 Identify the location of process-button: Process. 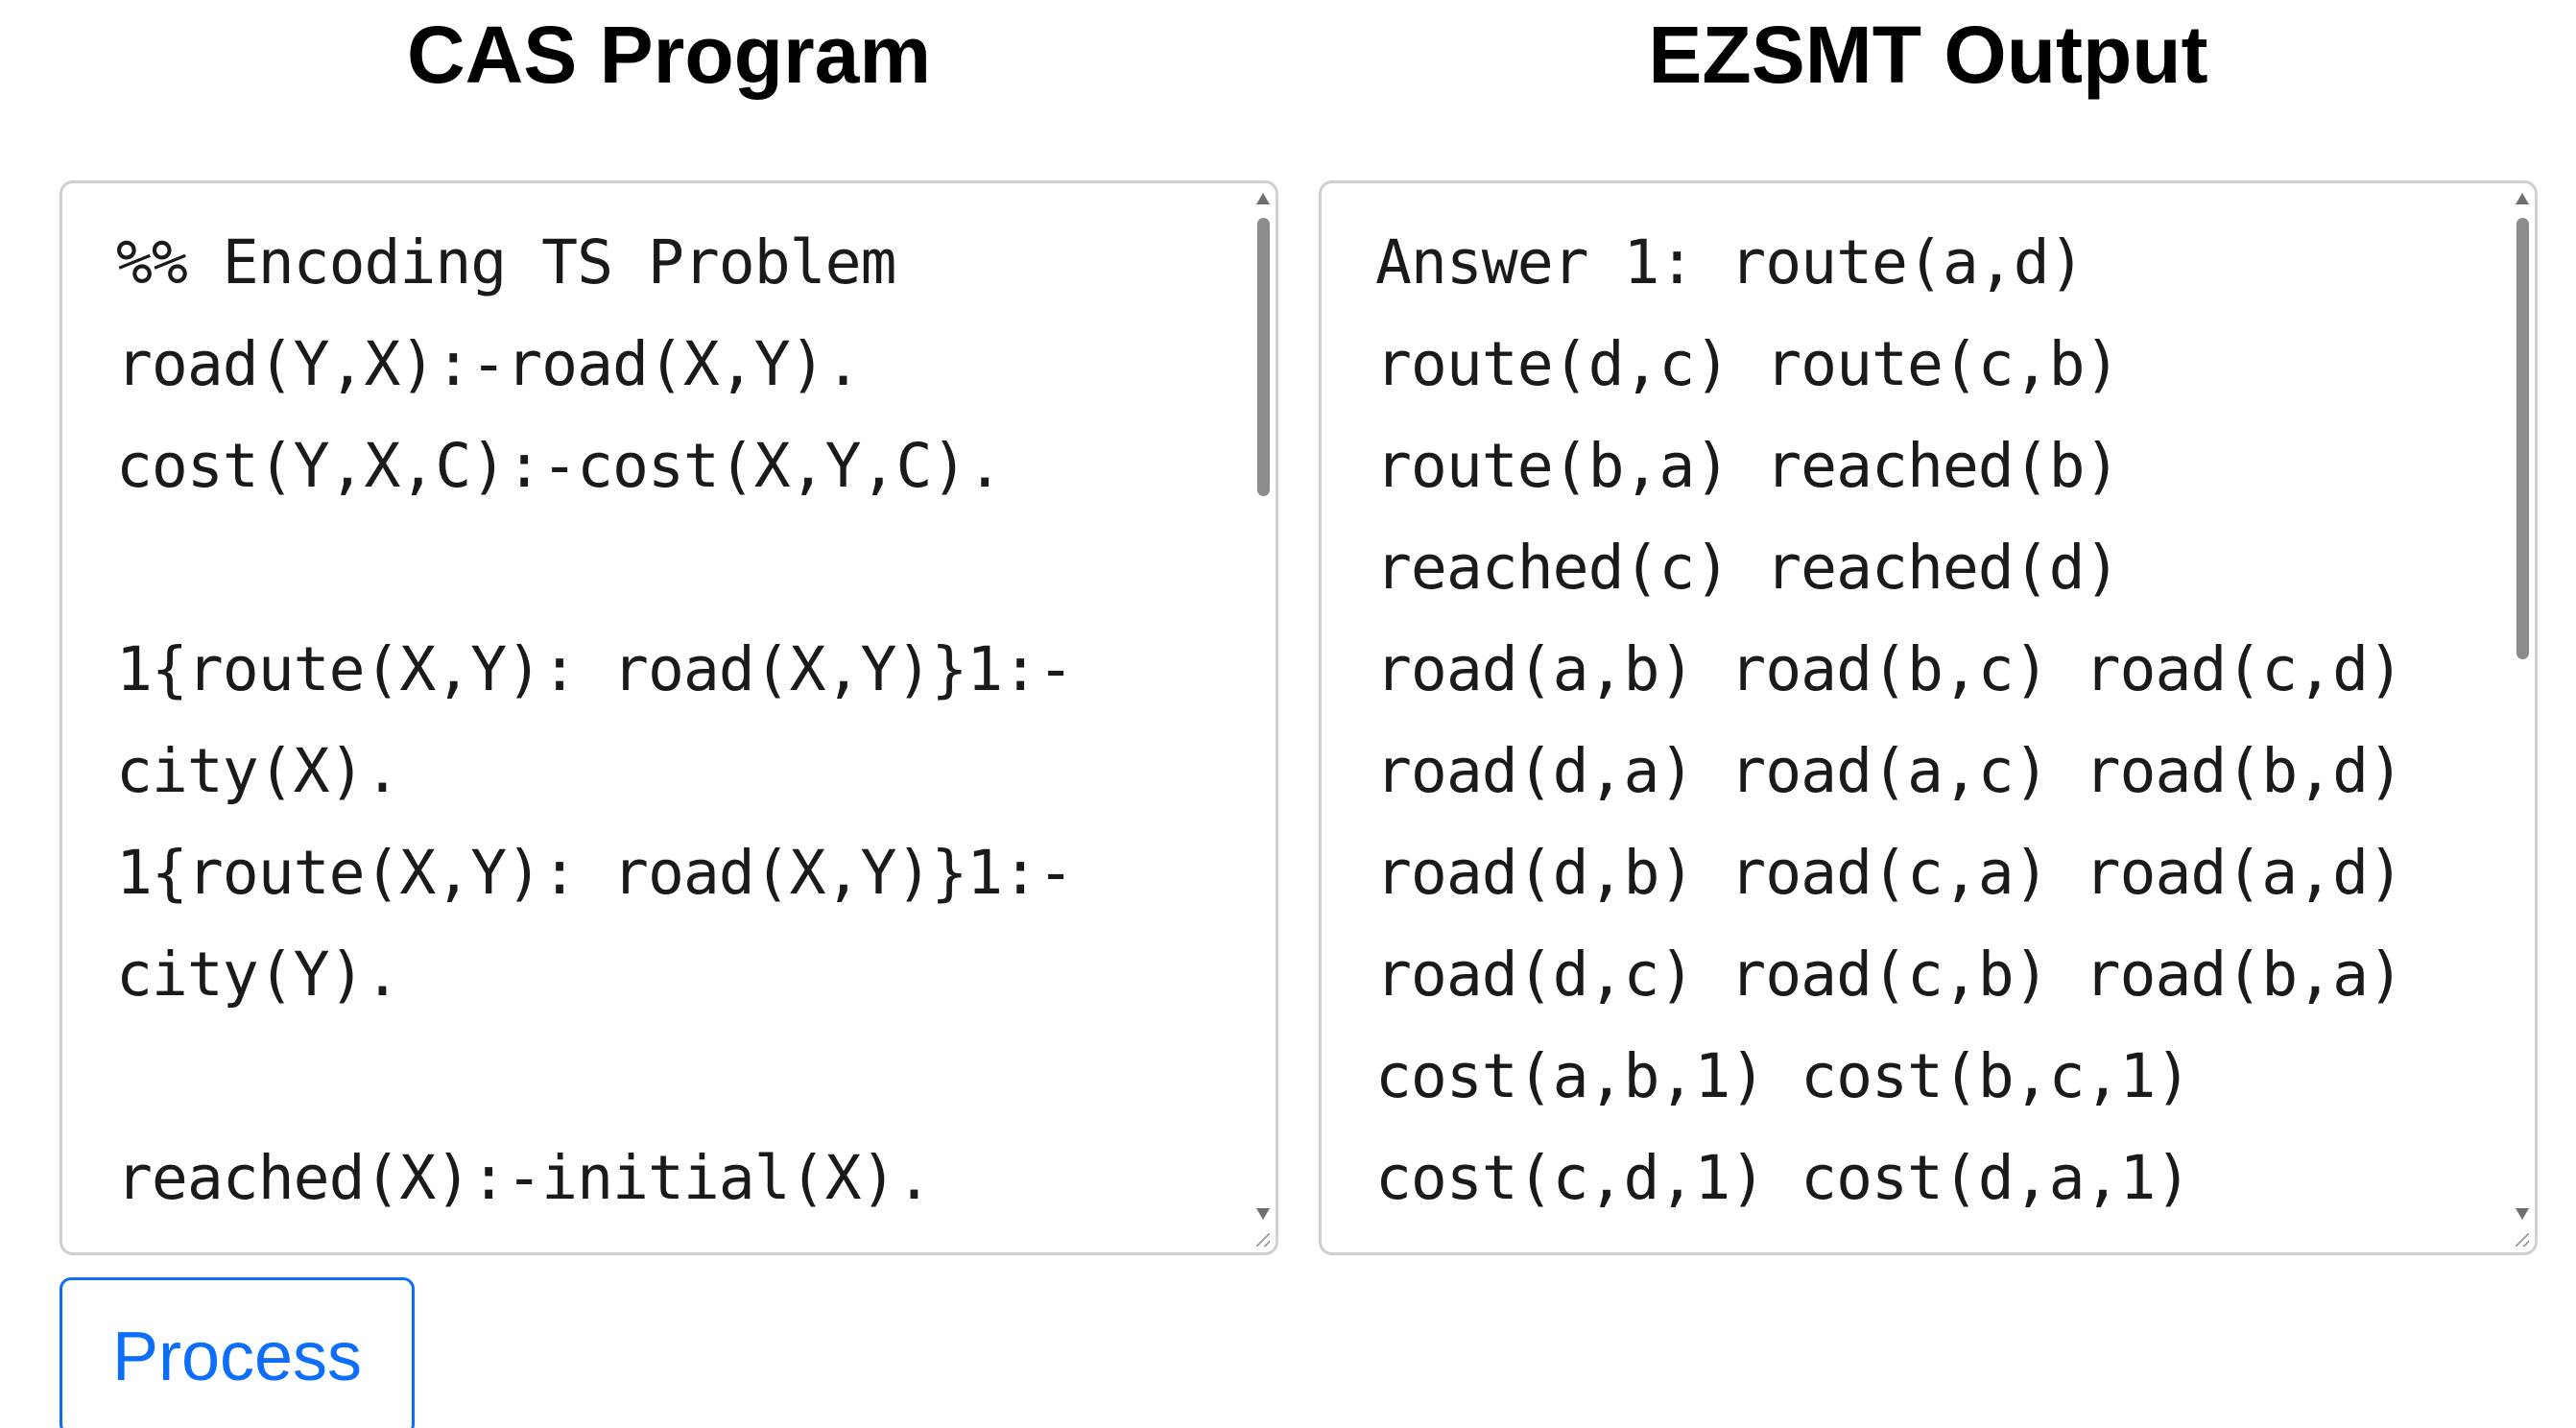
(237, 1352).